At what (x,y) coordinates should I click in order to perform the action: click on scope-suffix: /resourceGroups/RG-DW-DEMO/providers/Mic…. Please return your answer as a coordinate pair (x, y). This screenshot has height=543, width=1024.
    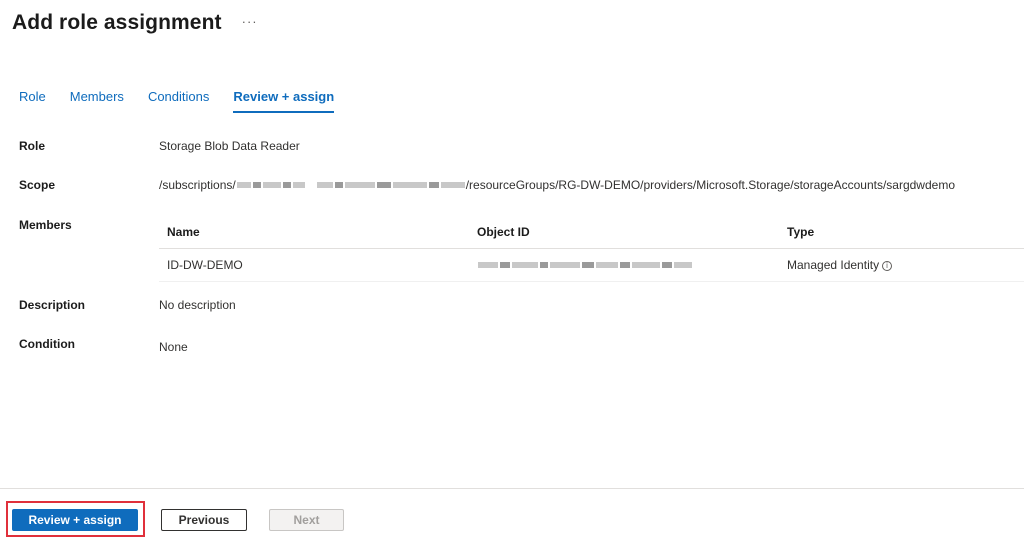
    Looking at the image, I should click on (710, 185).